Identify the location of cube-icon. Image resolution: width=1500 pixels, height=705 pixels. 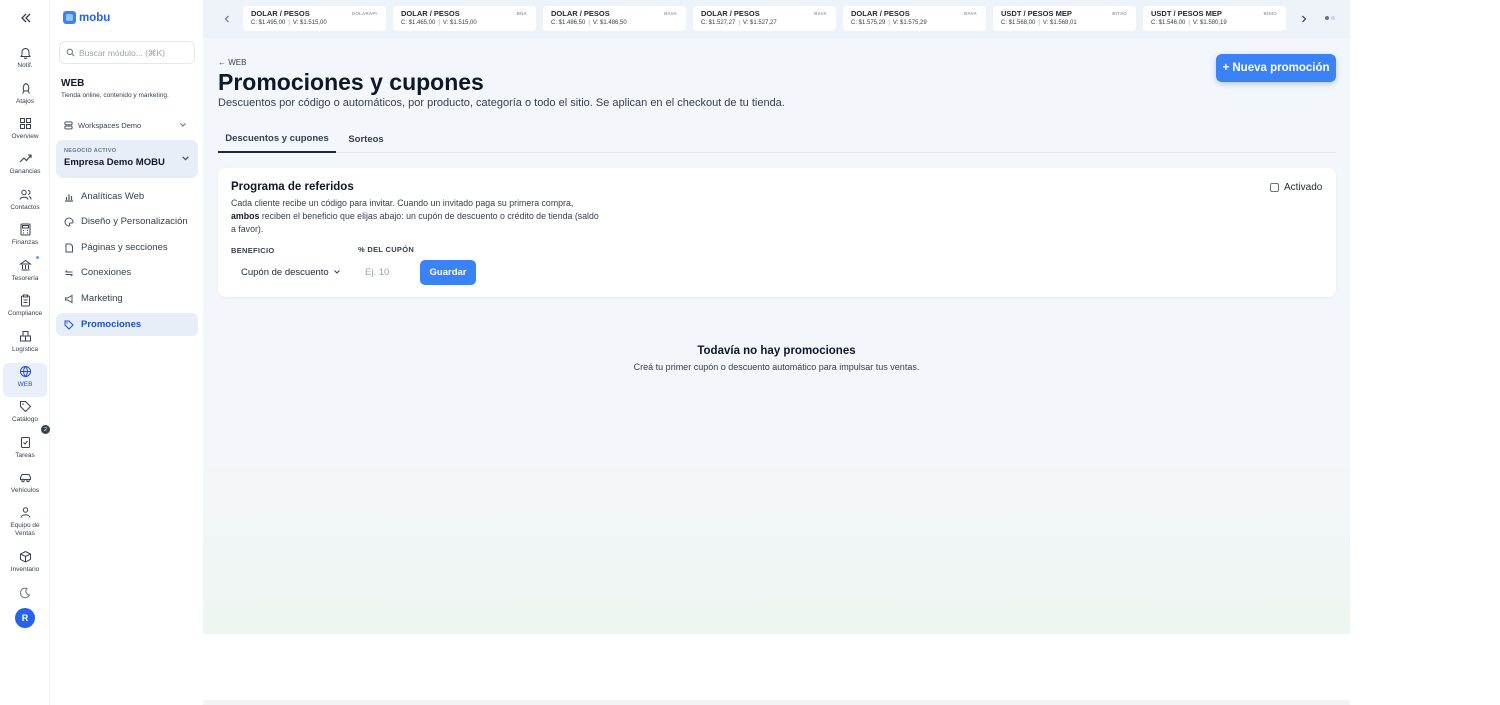
(25, 556).